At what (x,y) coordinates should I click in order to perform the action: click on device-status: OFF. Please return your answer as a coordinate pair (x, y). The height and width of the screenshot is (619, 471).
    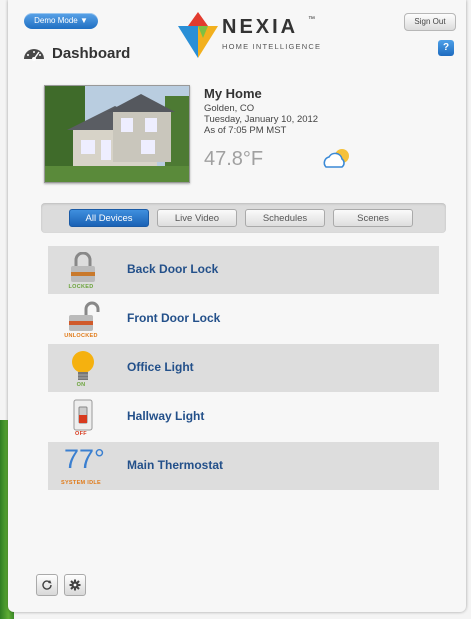
    Looking at the image, I should click on (81, 434).